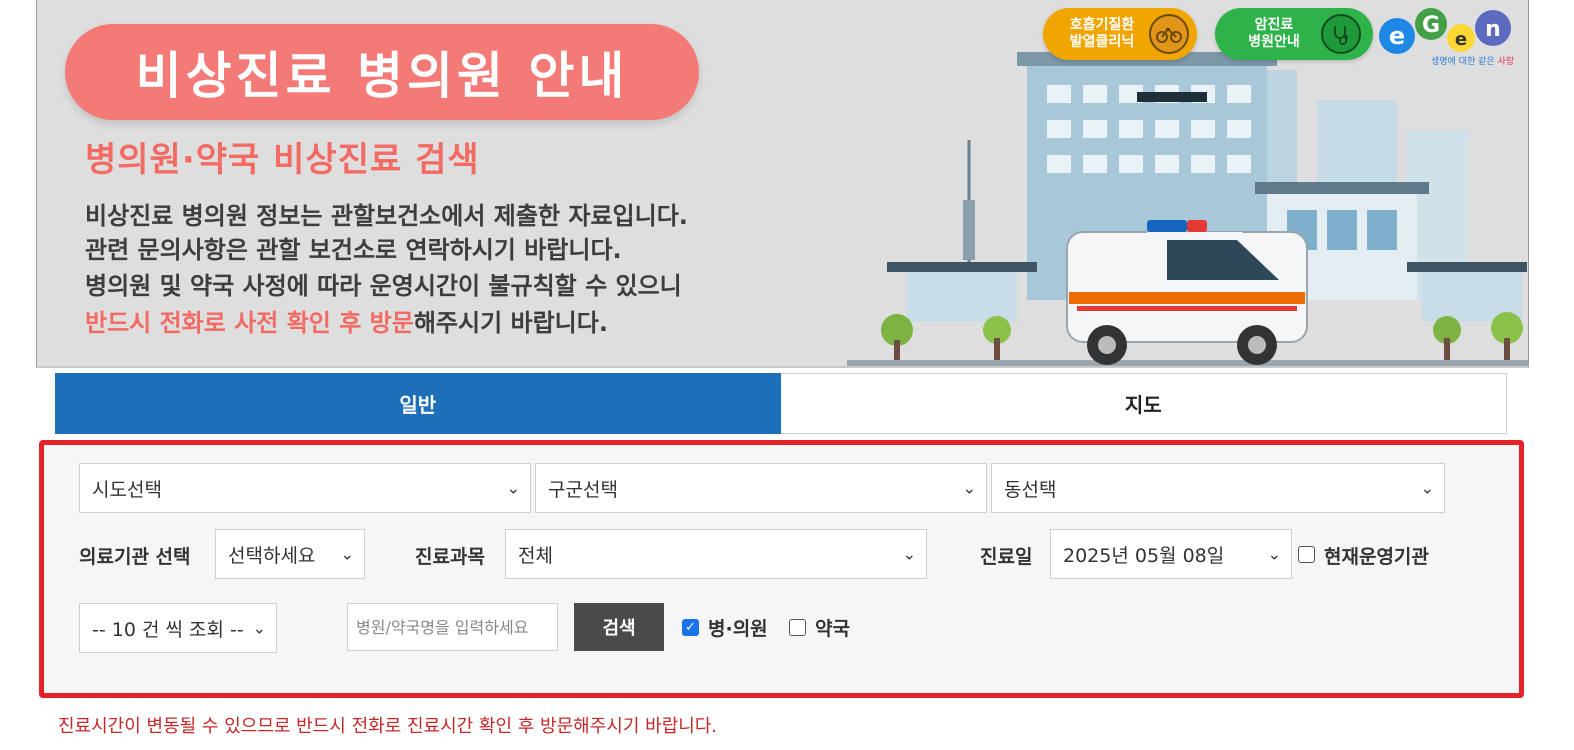 The height and width of the screenshot is (750, 1574). What do you see at coordinates (383, 286) in the screenshot?
I see `banner-desc-line-3: 병의원 및 약국 사정에 따라 운영시간이 불규칙할 수 있으니` at bounding box center [383, 286].